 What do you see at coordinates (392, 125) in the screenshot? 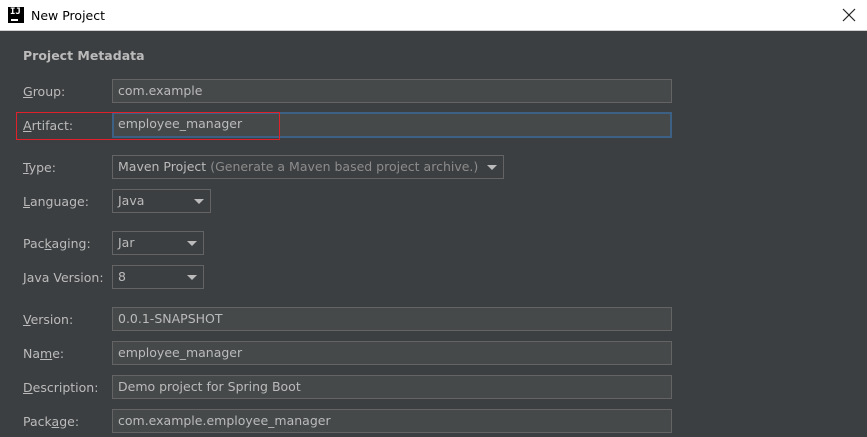
I see `artifact-field: employee_manager` at bounding box center [392, 125].